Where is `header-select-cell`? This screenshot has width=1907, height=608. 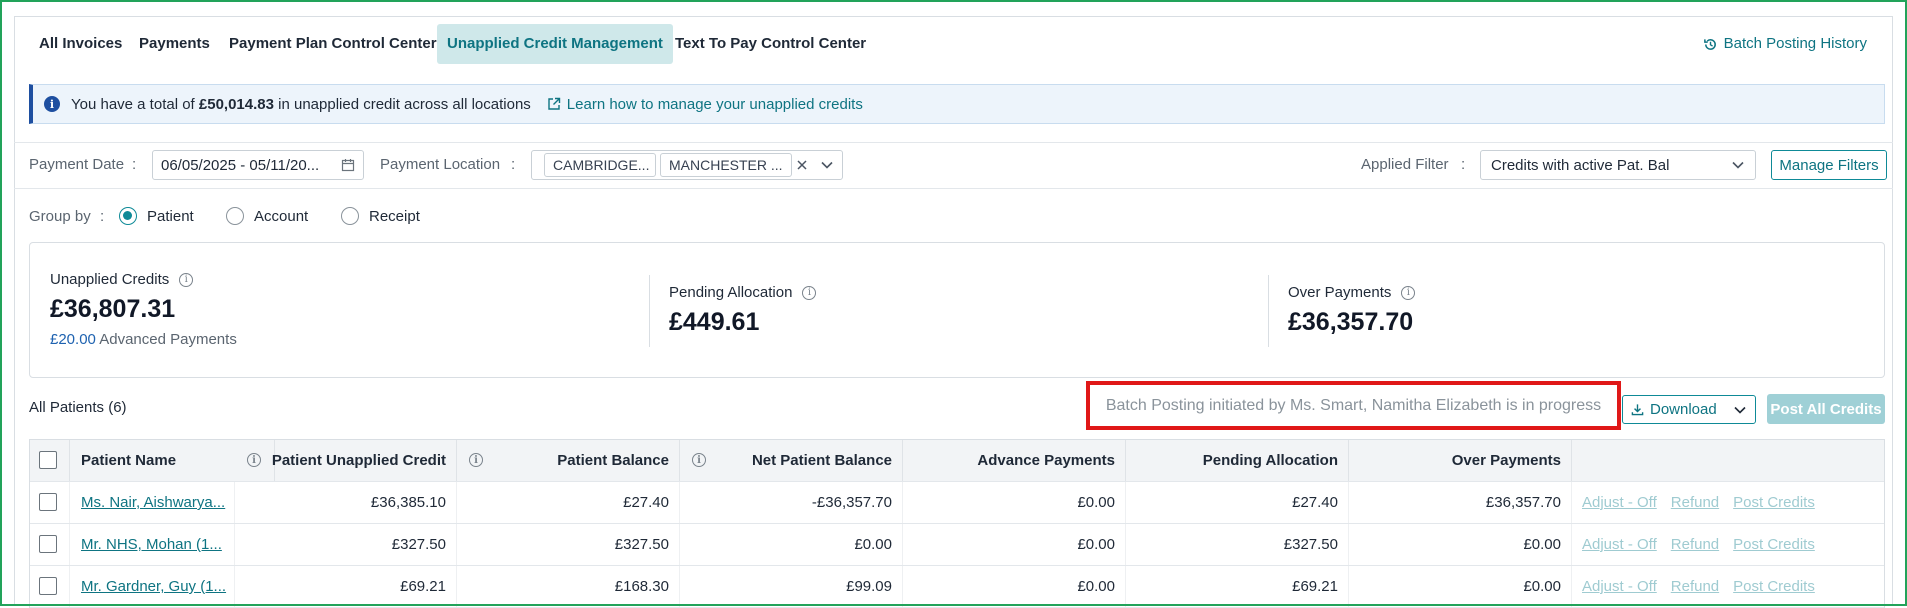
header-select-cell is located at coordinates (50, 460).